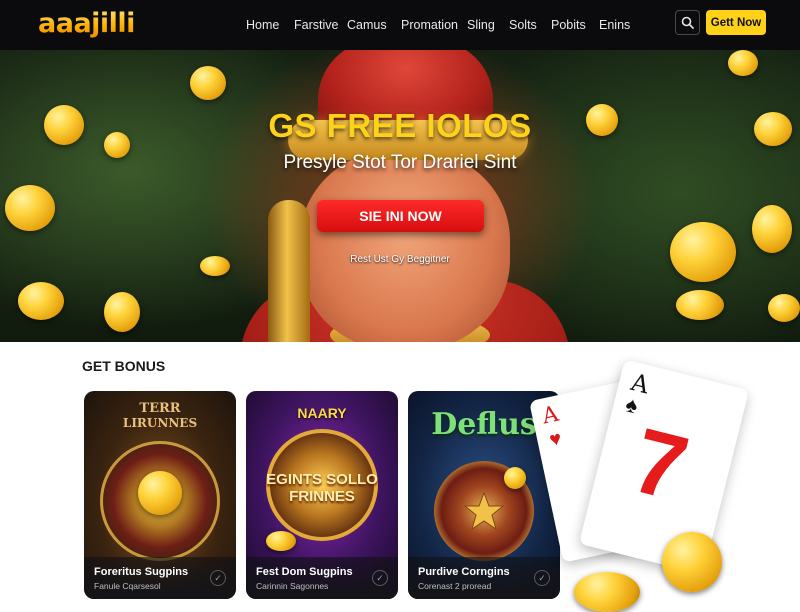  What do you see at coordinates (400, 216) in the screenshot?
I see `hero-cta-button: SIE INI NOW` at bounding box center [400, 216].